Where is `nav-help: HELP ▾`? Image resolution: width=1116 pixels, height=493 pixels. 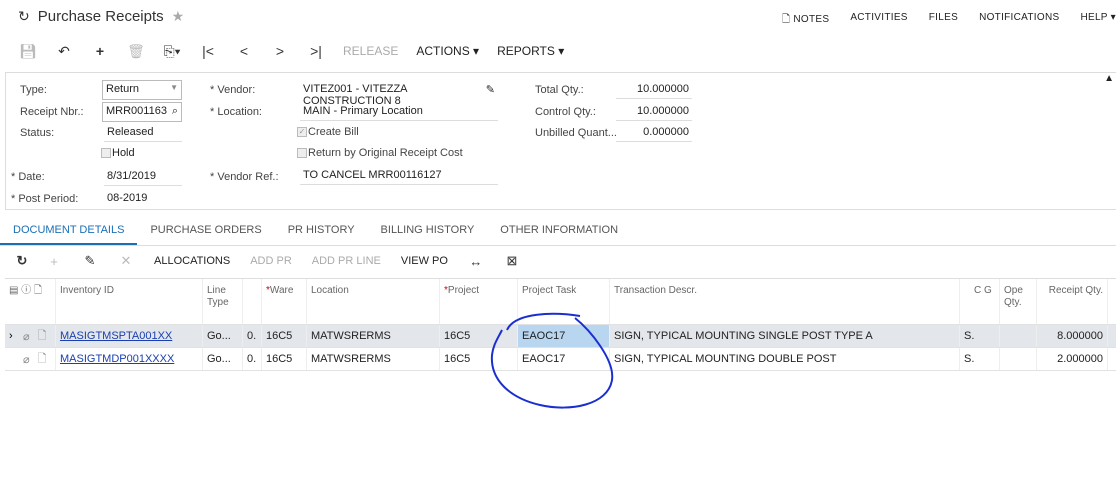 nav-help: HELP ▾ is located at coordinates (1098, 20).